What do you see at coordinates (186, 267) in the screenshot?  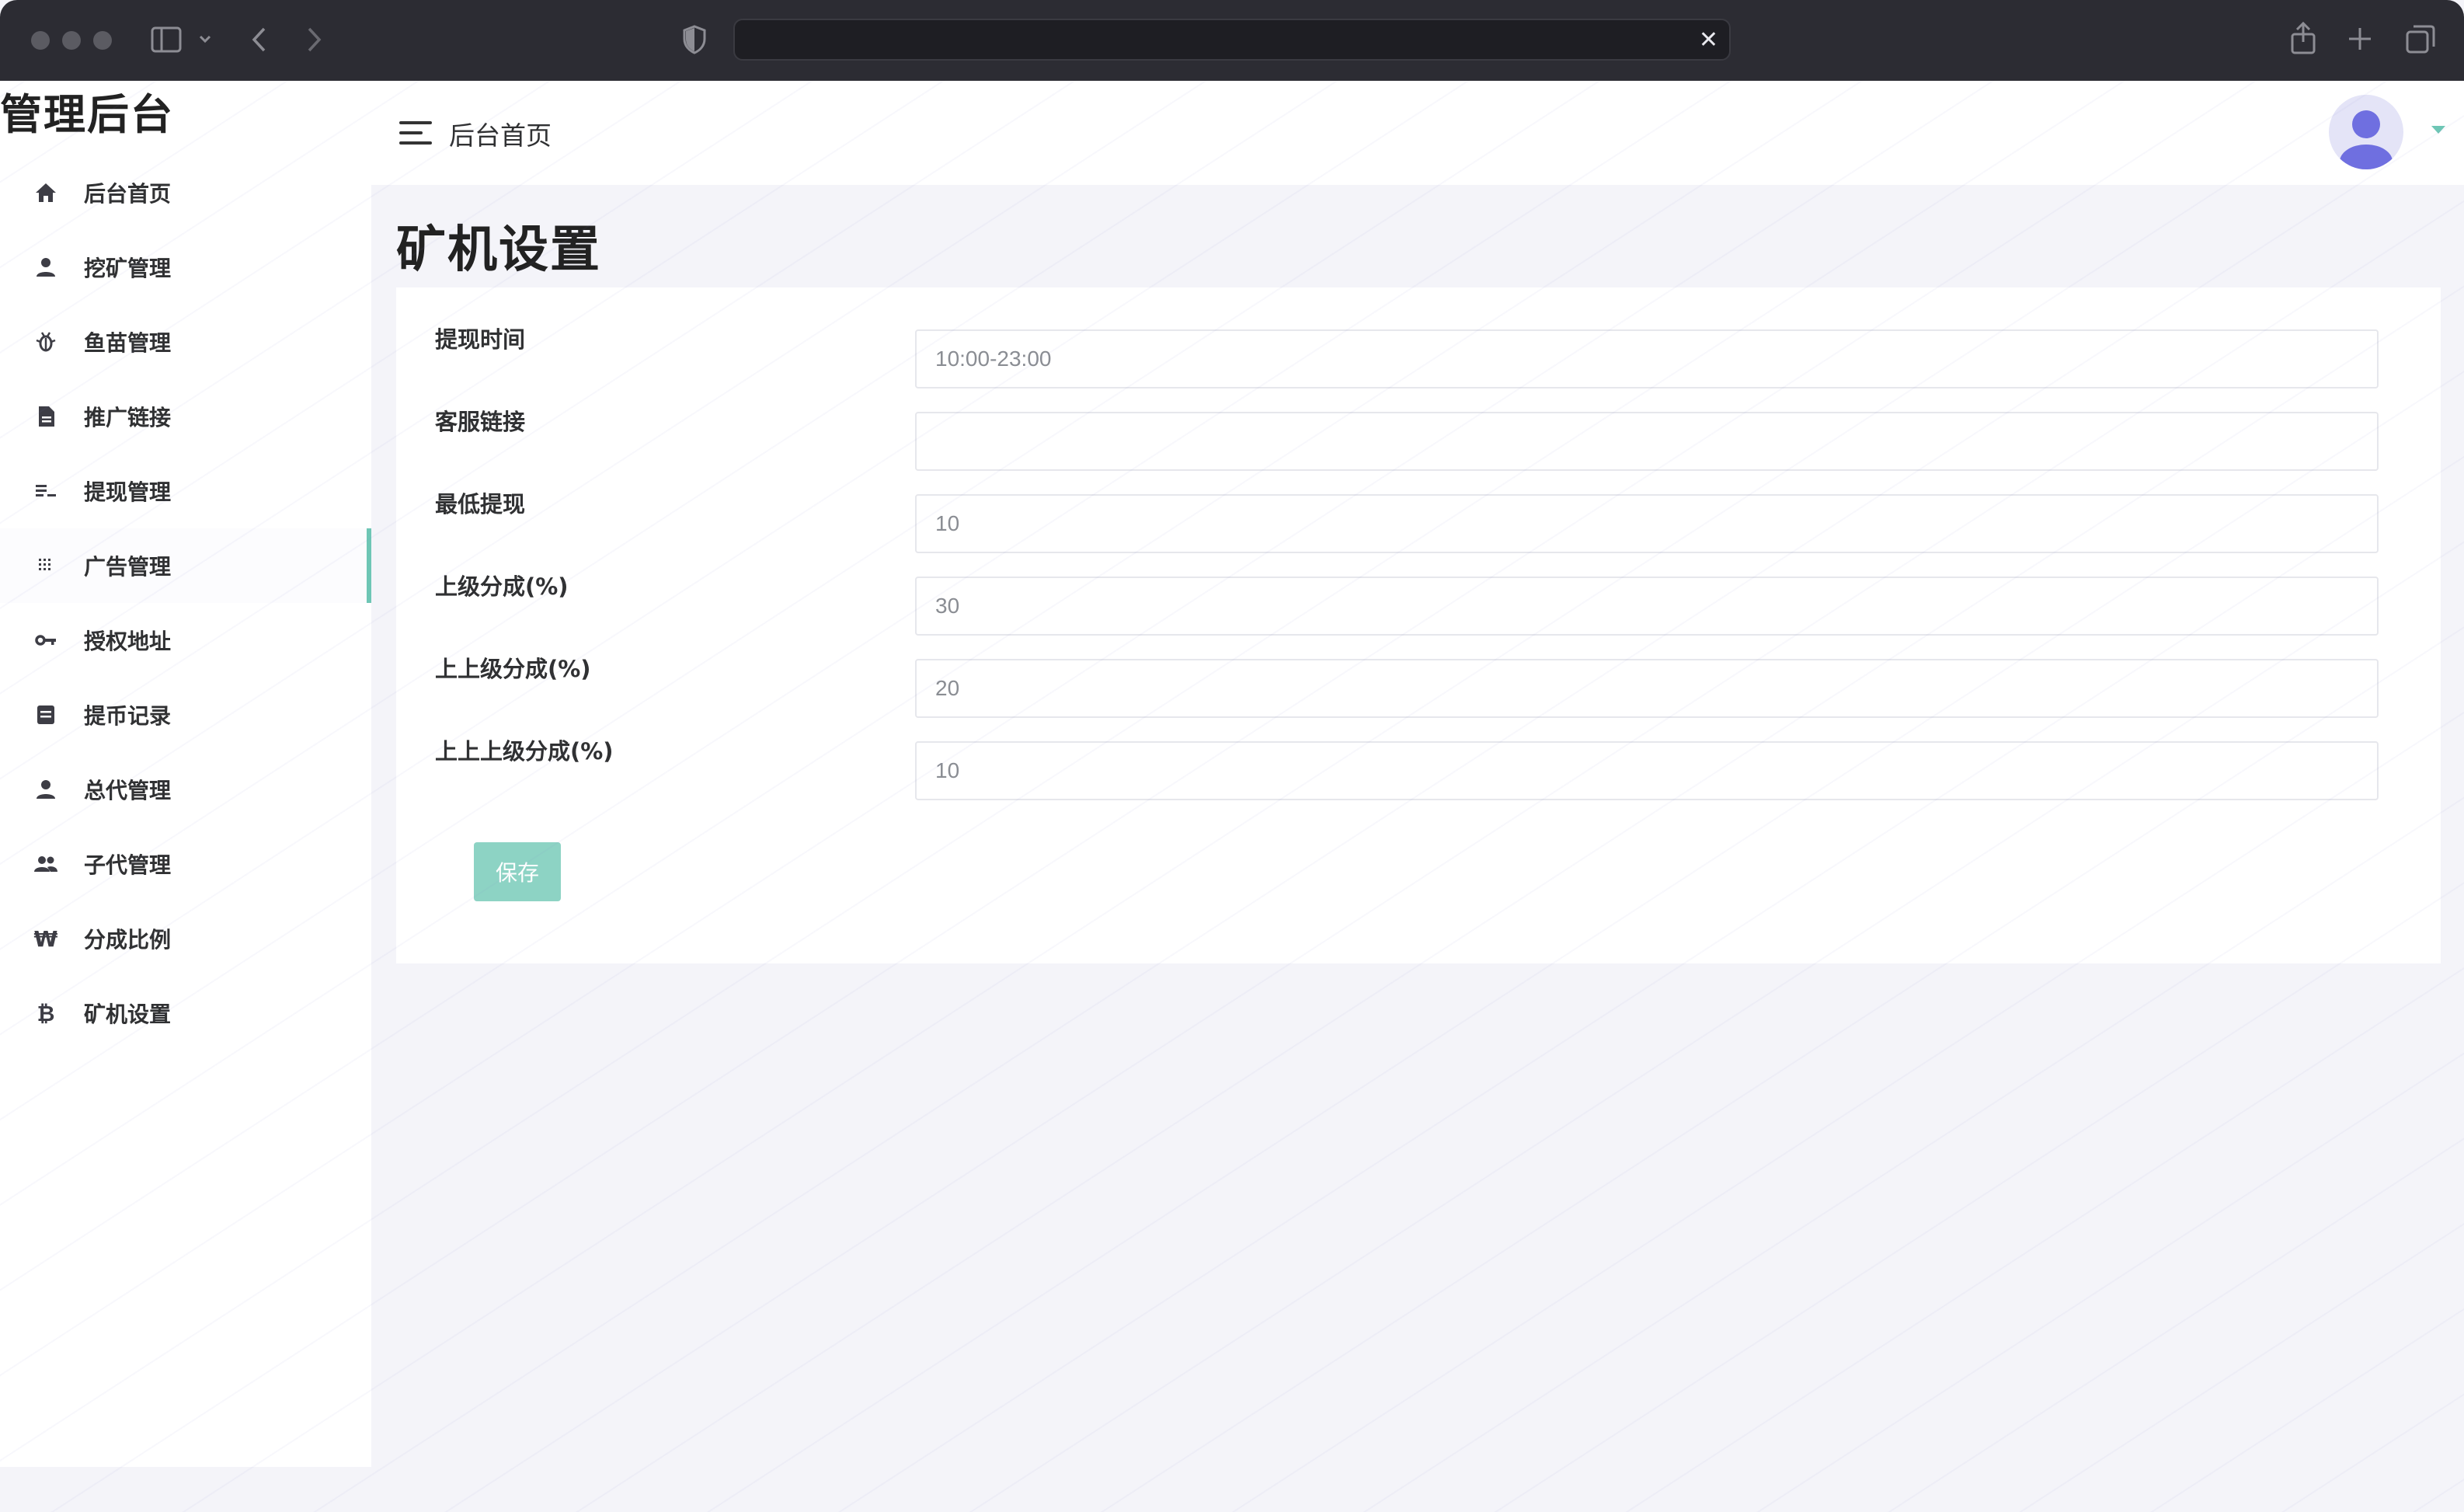 I see `sidebar-item-mining: 挖矿管理` at bounding box center [186, 267].